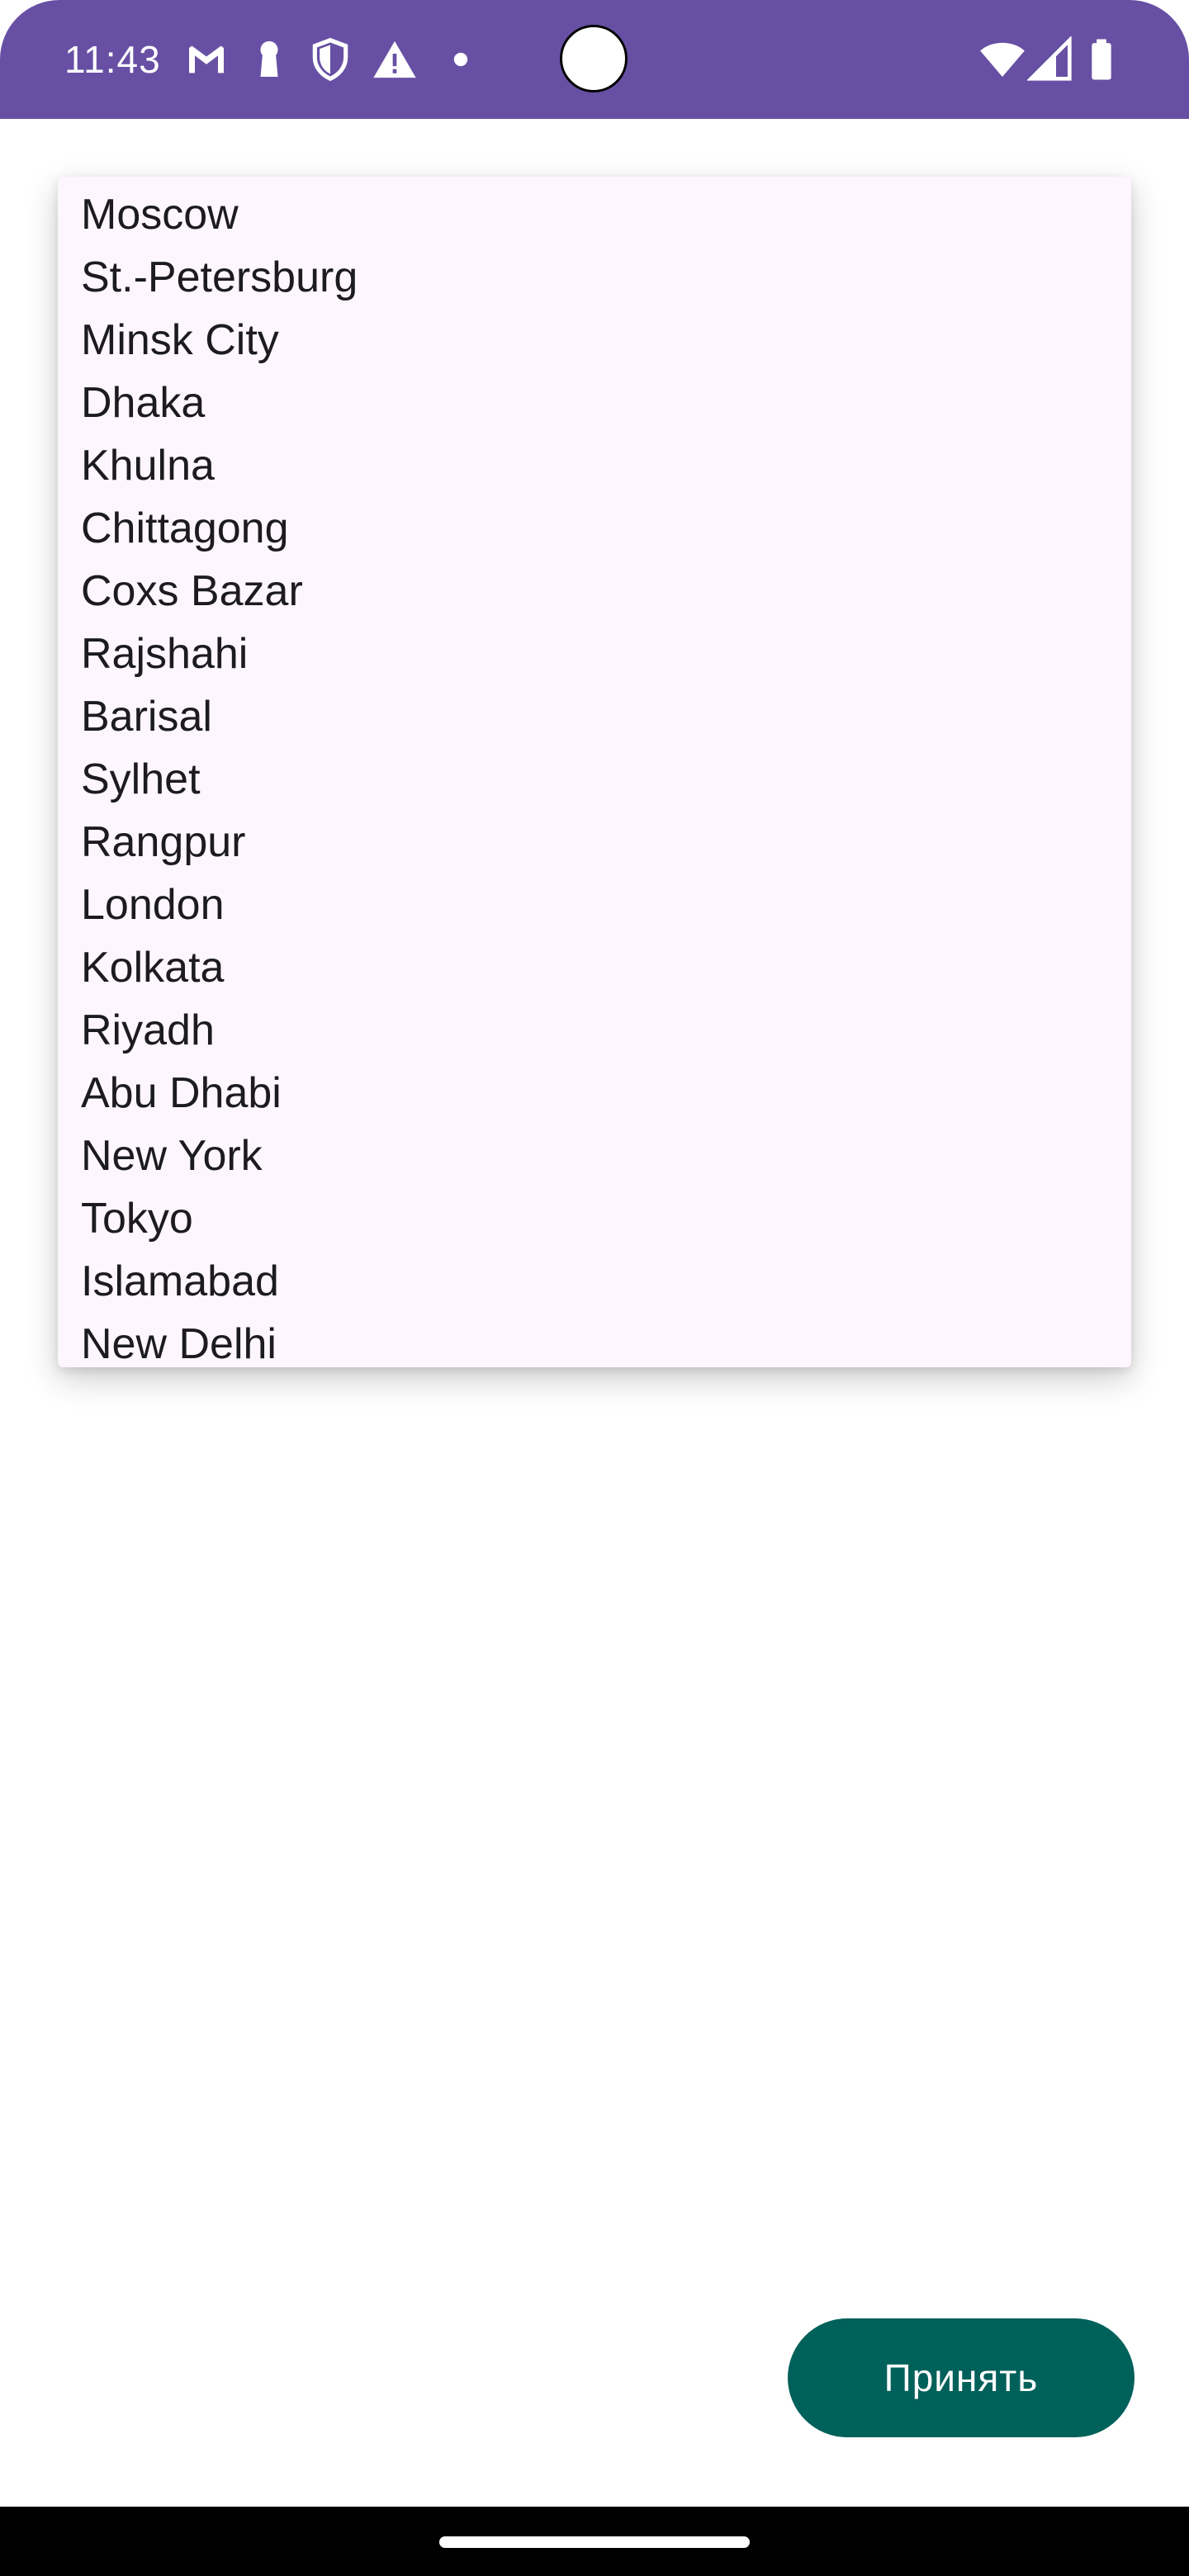 This screenshot has height=2576, width=1189. Describe the element at coordinates (594, 1340) in the screenshot. I see `city-option: New Delhi` at that location.